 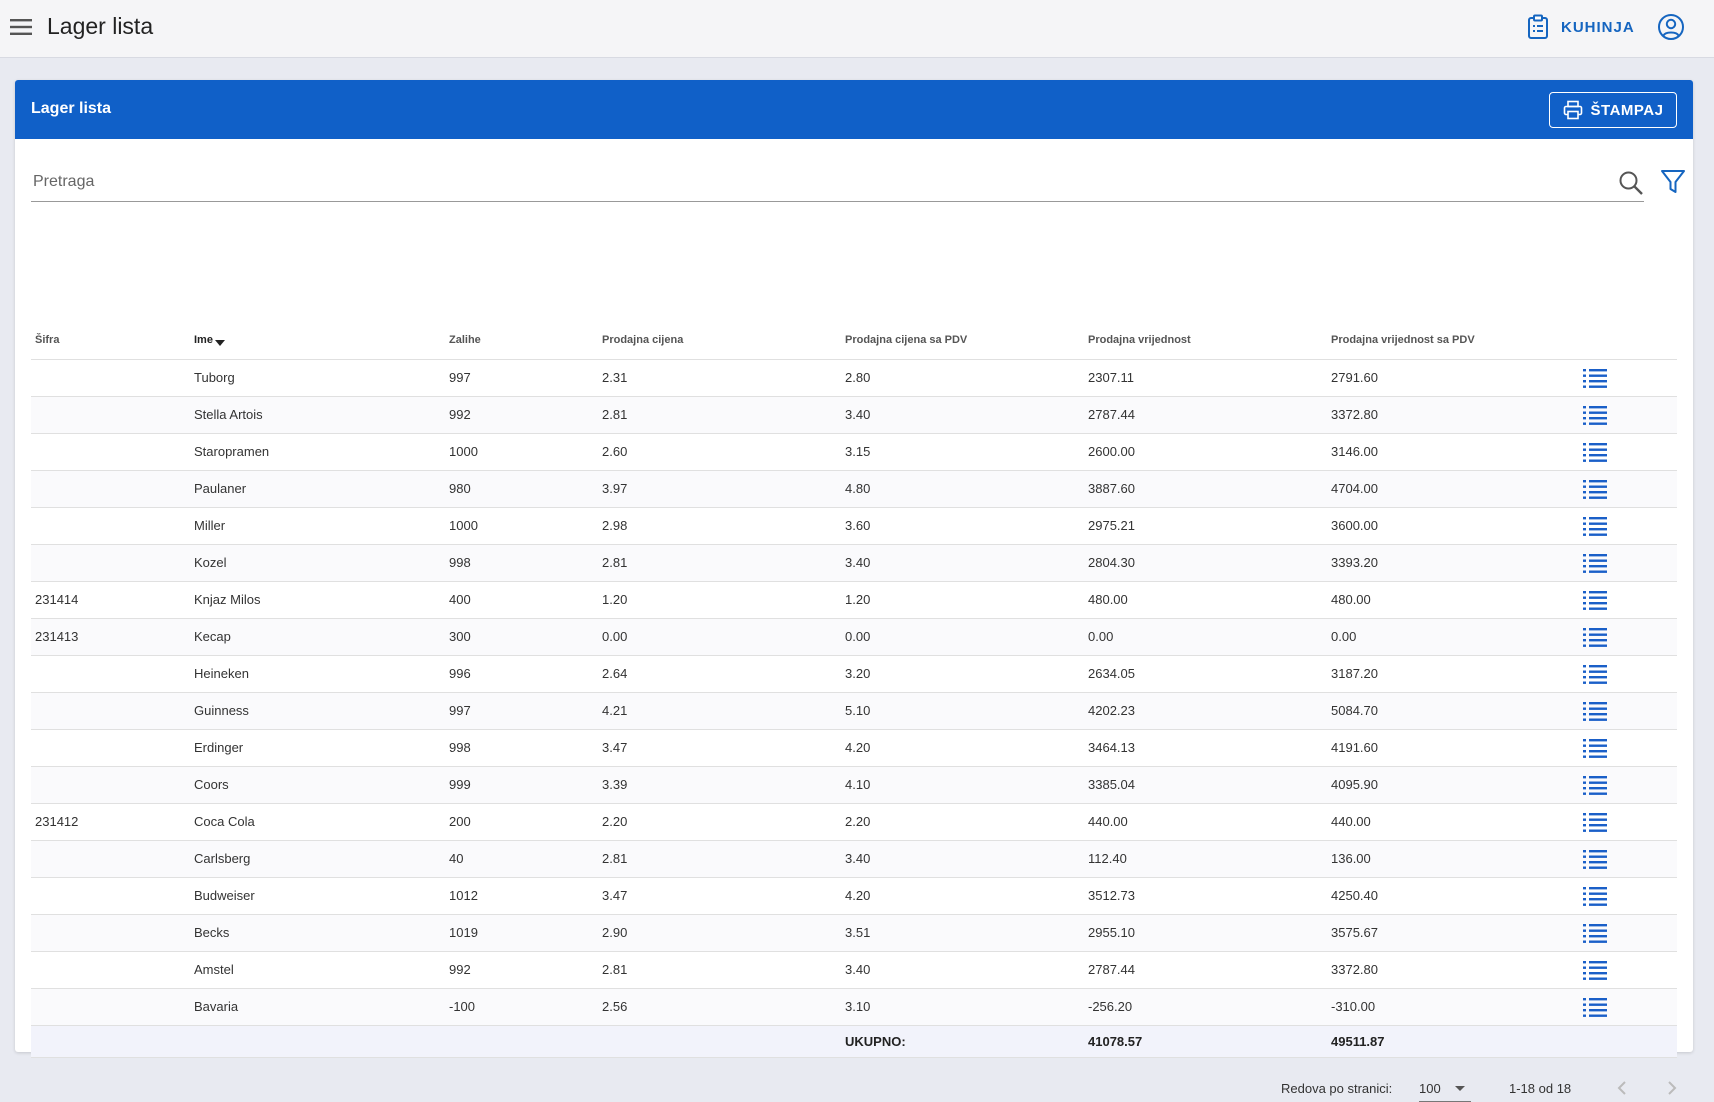 What do you see at coordinates (1205, 600) in the screenshot?
I see `value-cell: 480.00` at bounding box center [1205, 600].